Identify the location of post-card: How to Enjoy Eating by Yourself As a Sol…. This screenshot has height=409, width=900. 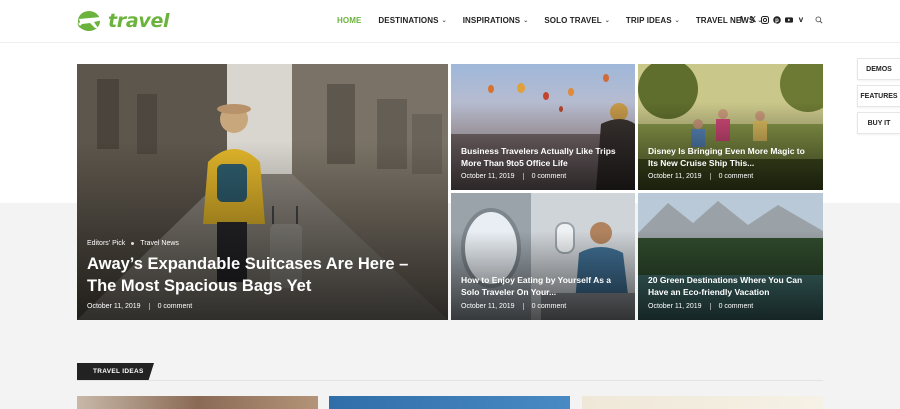
(543, 256).